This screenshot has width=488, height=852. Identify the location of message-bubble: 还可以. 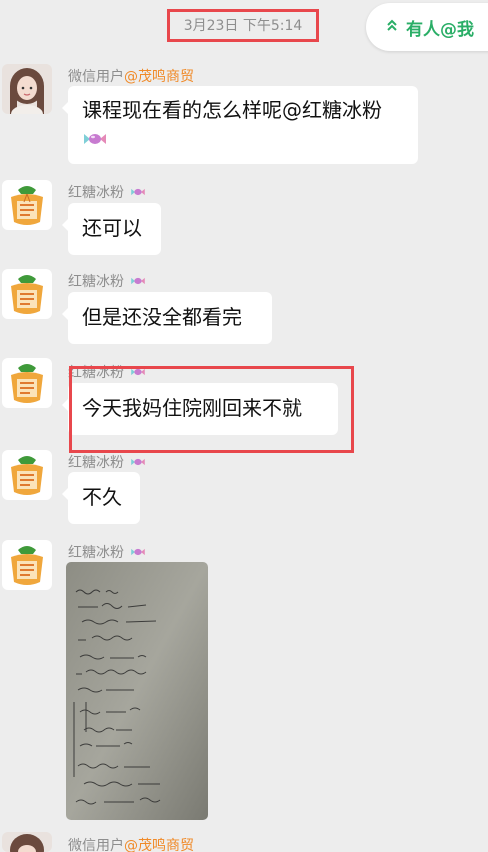
(111, 229).